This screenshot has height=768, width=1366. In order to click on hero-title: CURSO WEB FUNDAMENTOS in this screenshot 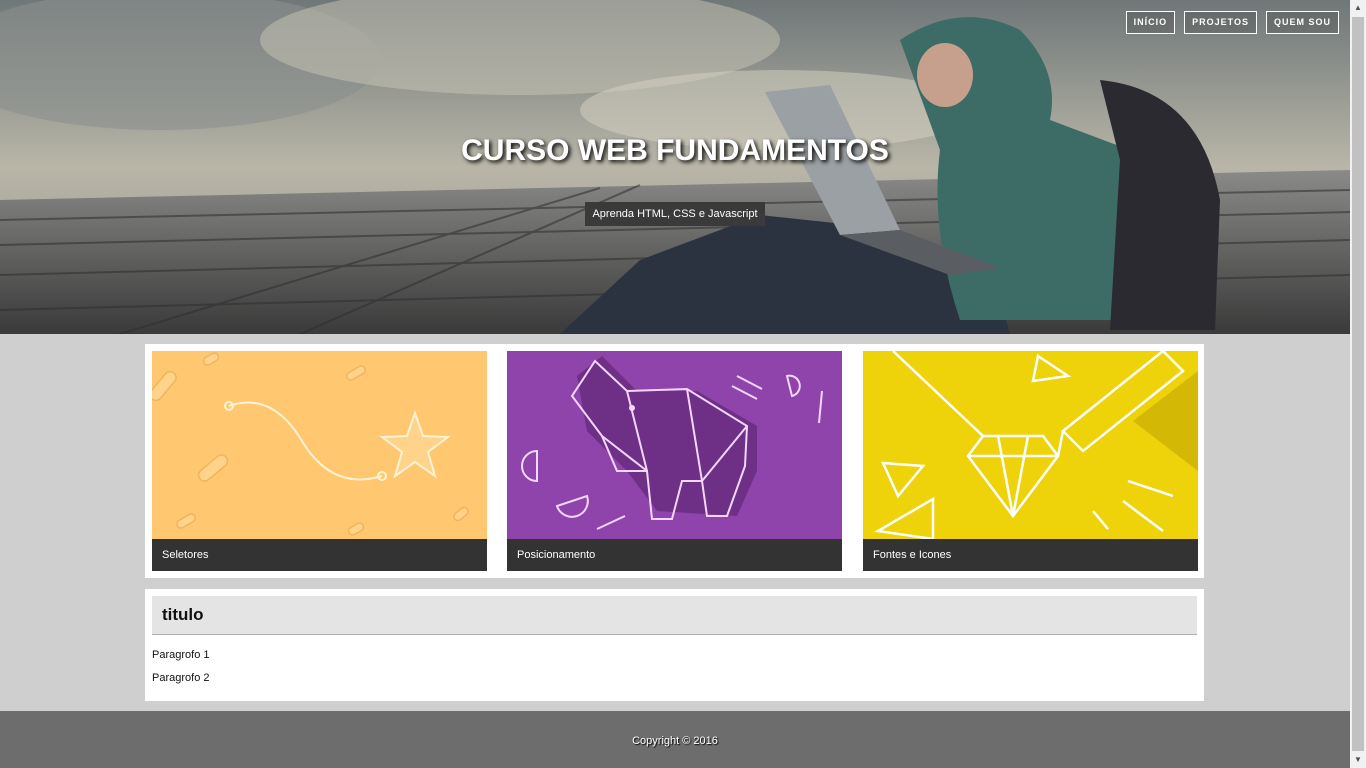, I will do `click(675, 150)`.